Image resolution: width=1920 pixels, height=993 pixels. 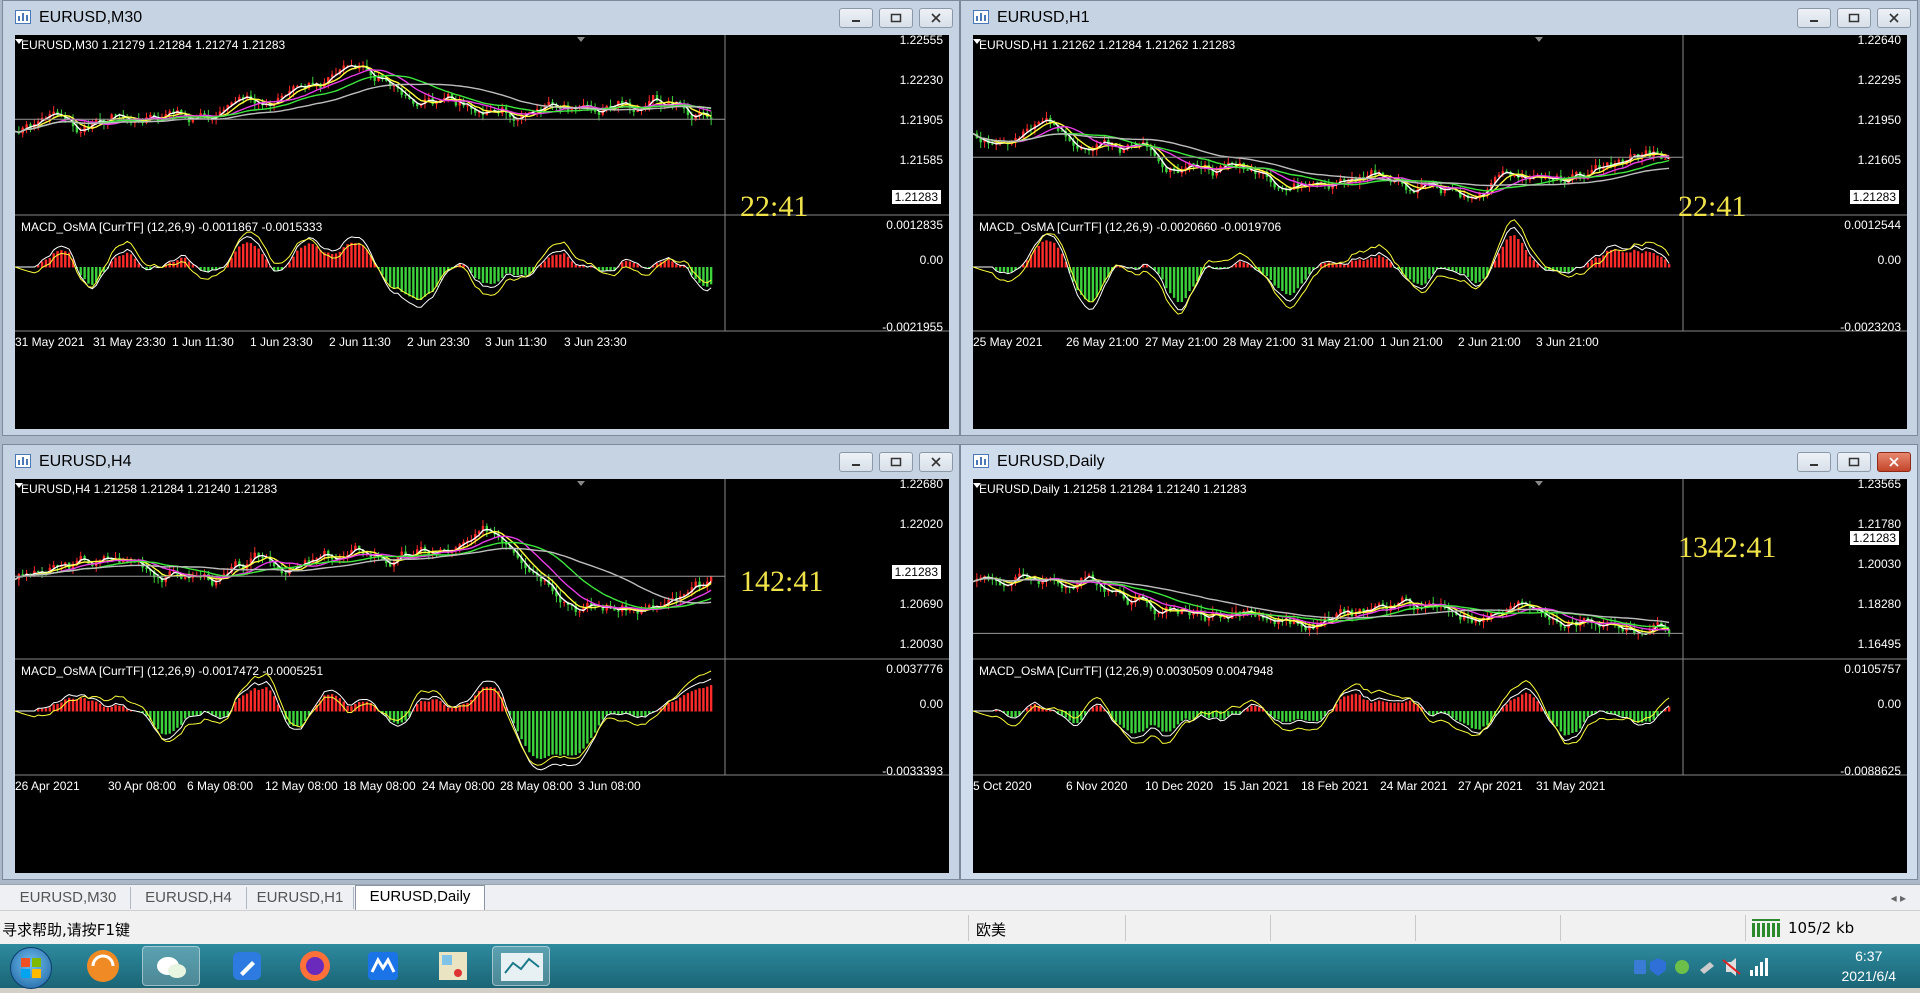 I want to click on moving-average-line, so click(x=363, y=570).